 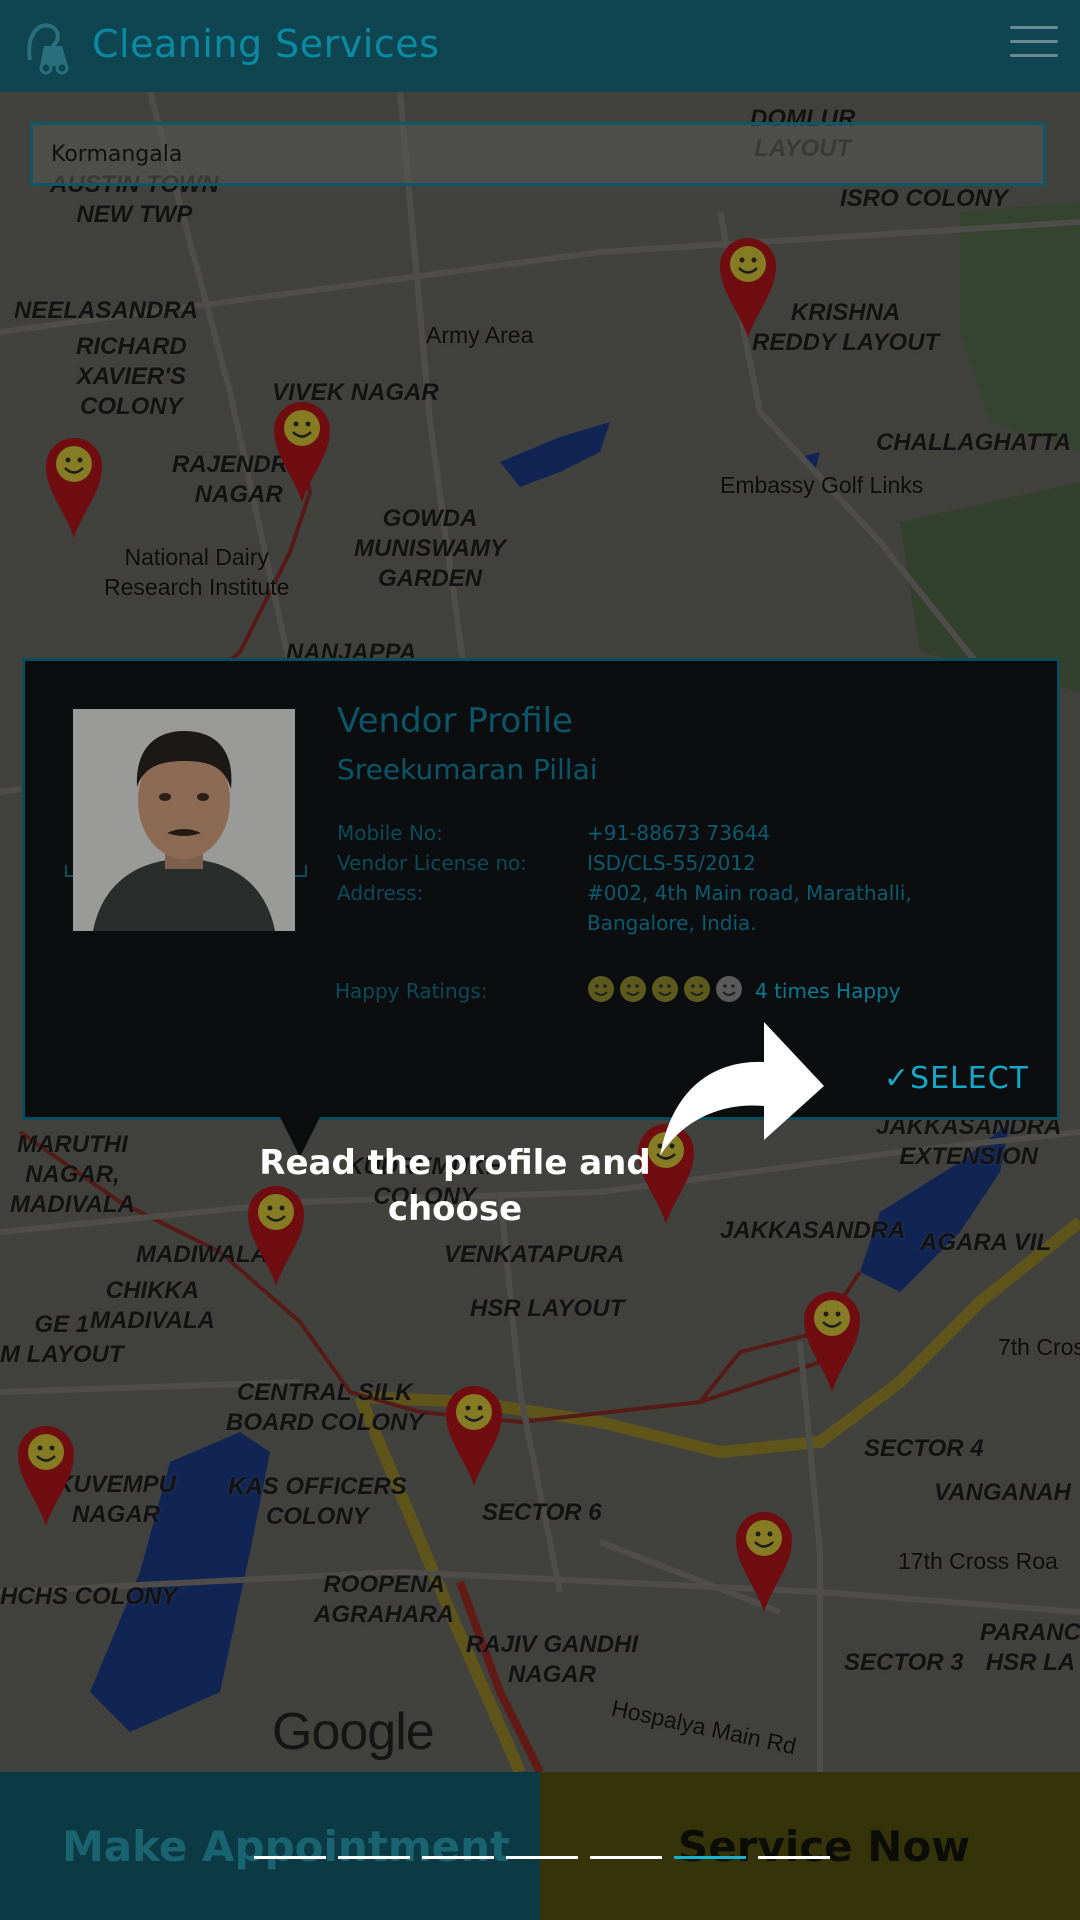 What do you see at coordinates (956, 1078) in the screenshot?
I see `select-vendor-button: ✓SELECT` at bounding box center [956, 1078].